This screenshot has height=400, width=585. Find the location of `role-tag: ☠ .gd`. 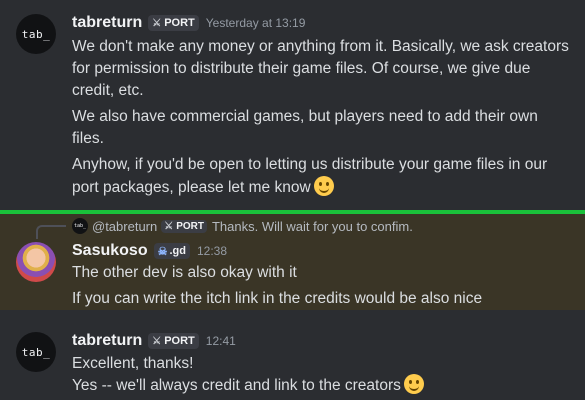

role-tag: ☠ .gd is located at coordinates (171, 251).